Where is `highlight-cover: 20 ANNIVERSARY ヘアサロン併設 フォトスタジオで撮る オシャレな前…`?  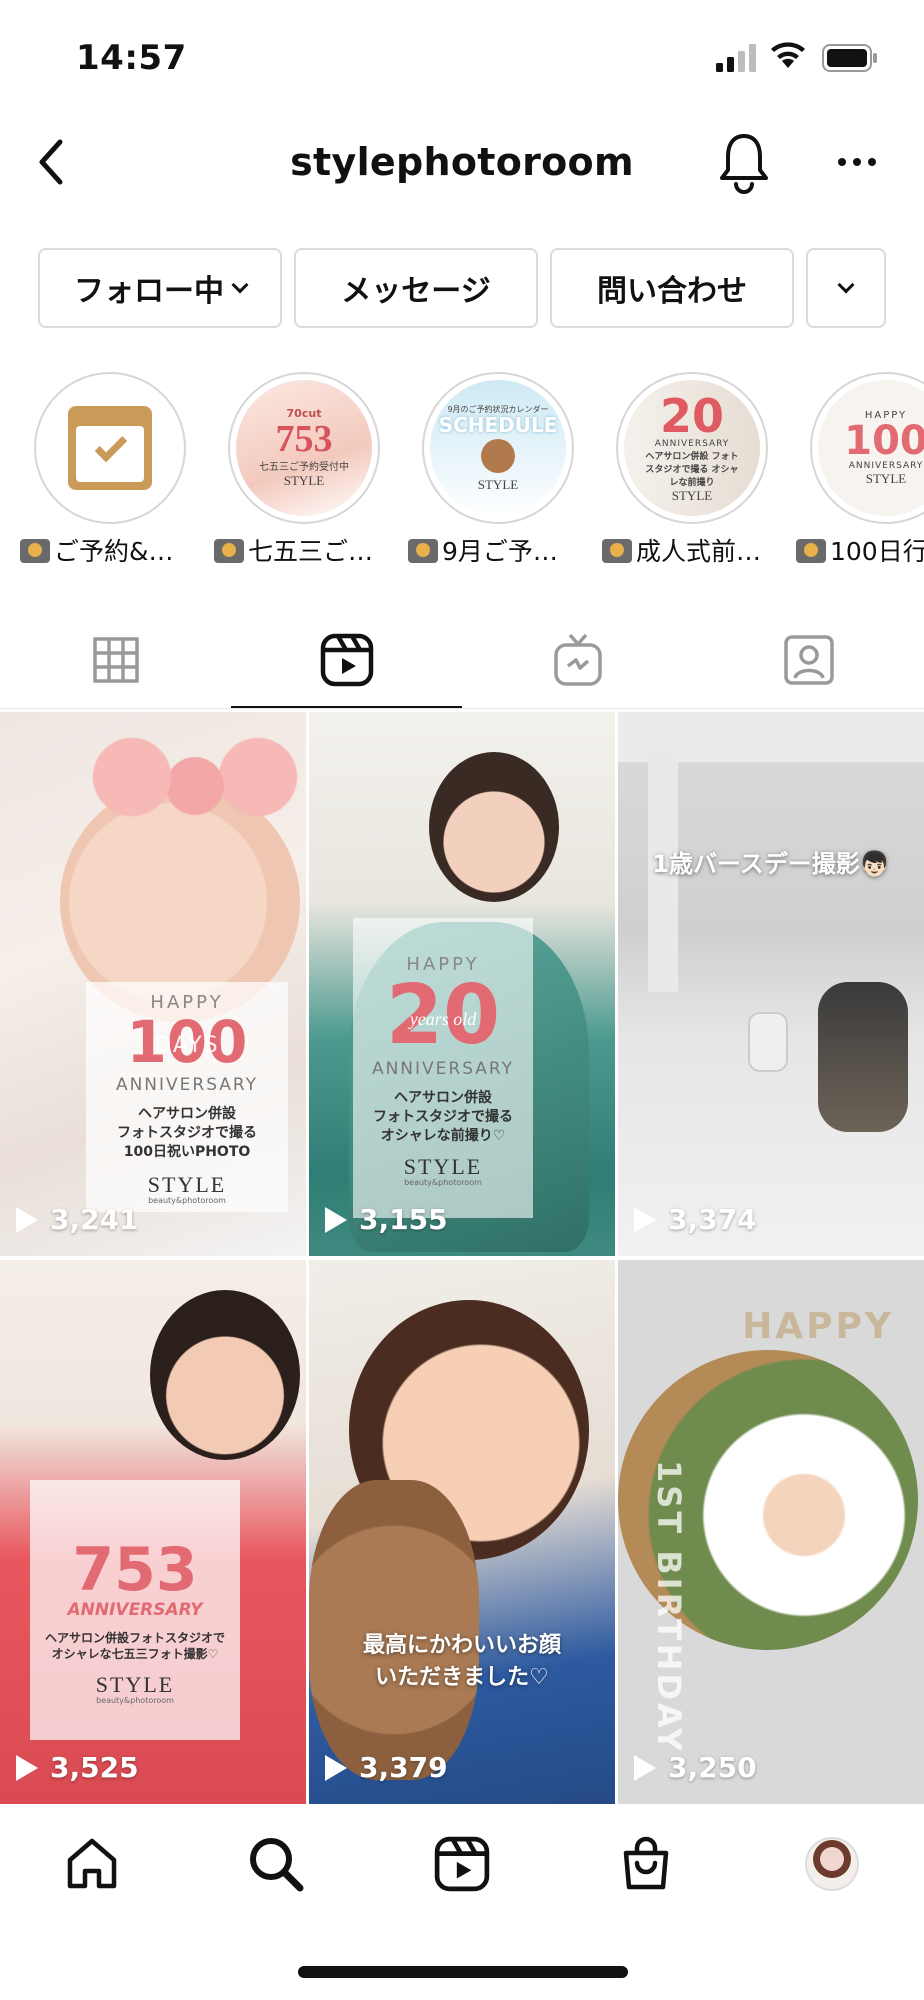 highlight-cover: 20 ANNIVERSARY ヘアサロン併設 フォトスタジオで撮る オシャレな前… is located at coordinates (692, 448).